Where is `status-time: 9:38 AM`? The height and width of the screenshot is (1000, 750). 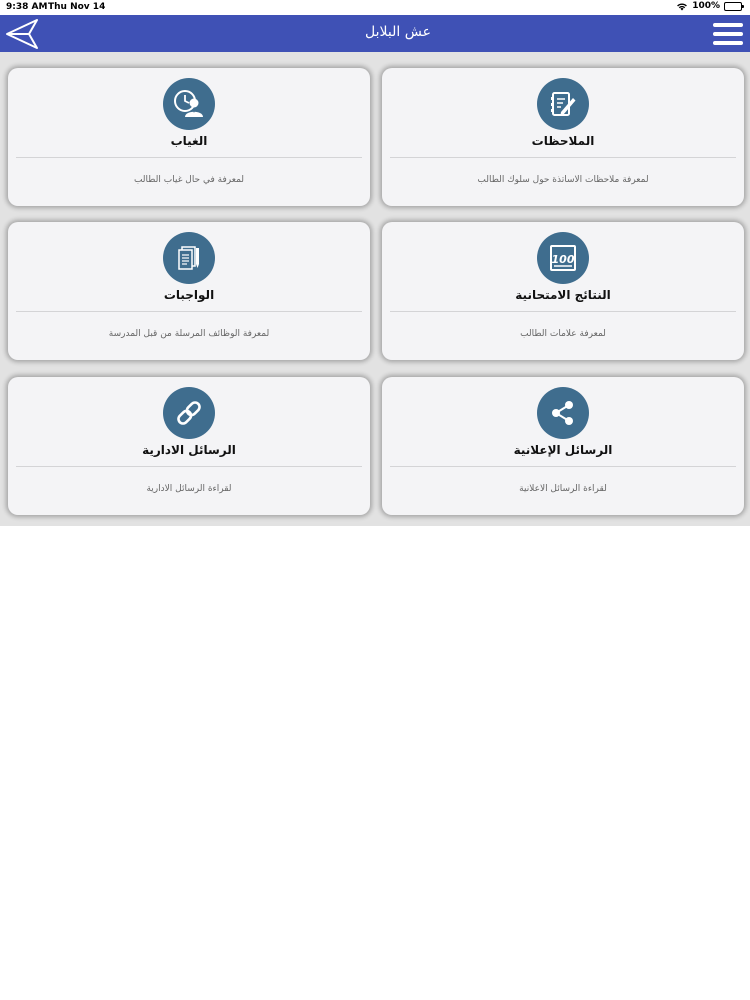 status-time: 9:38 AM is located at coordinates (27, 7).